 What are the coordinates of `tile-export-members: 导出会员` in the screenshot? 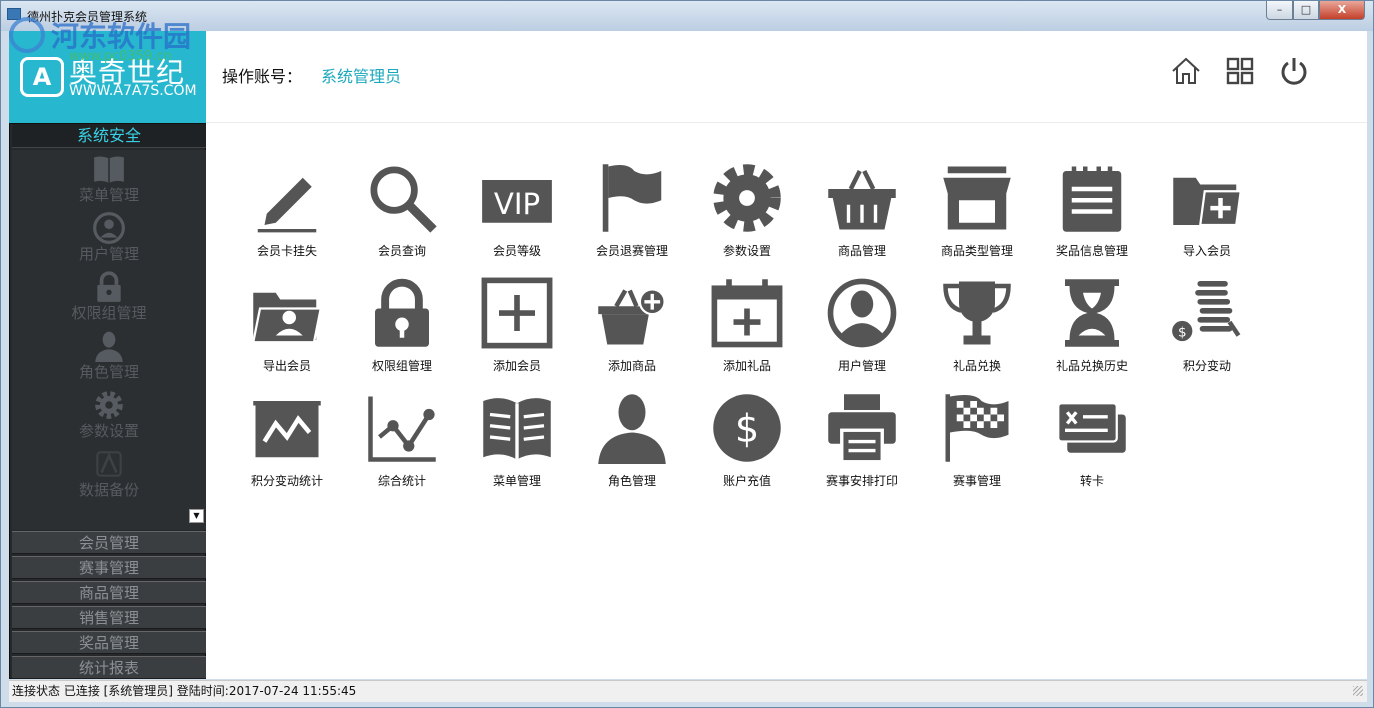 It's located at (287, 333).